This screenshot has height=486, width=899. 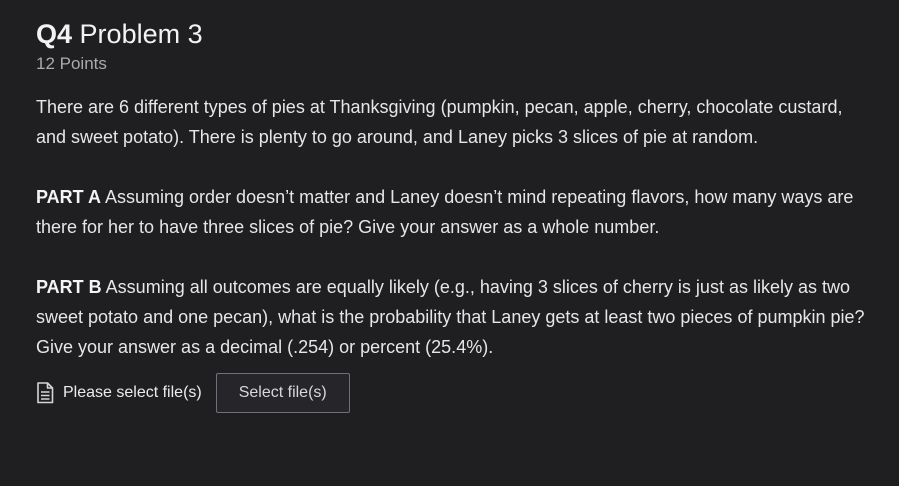 I want to click on file-text-icon, so click(x=45, y=393).